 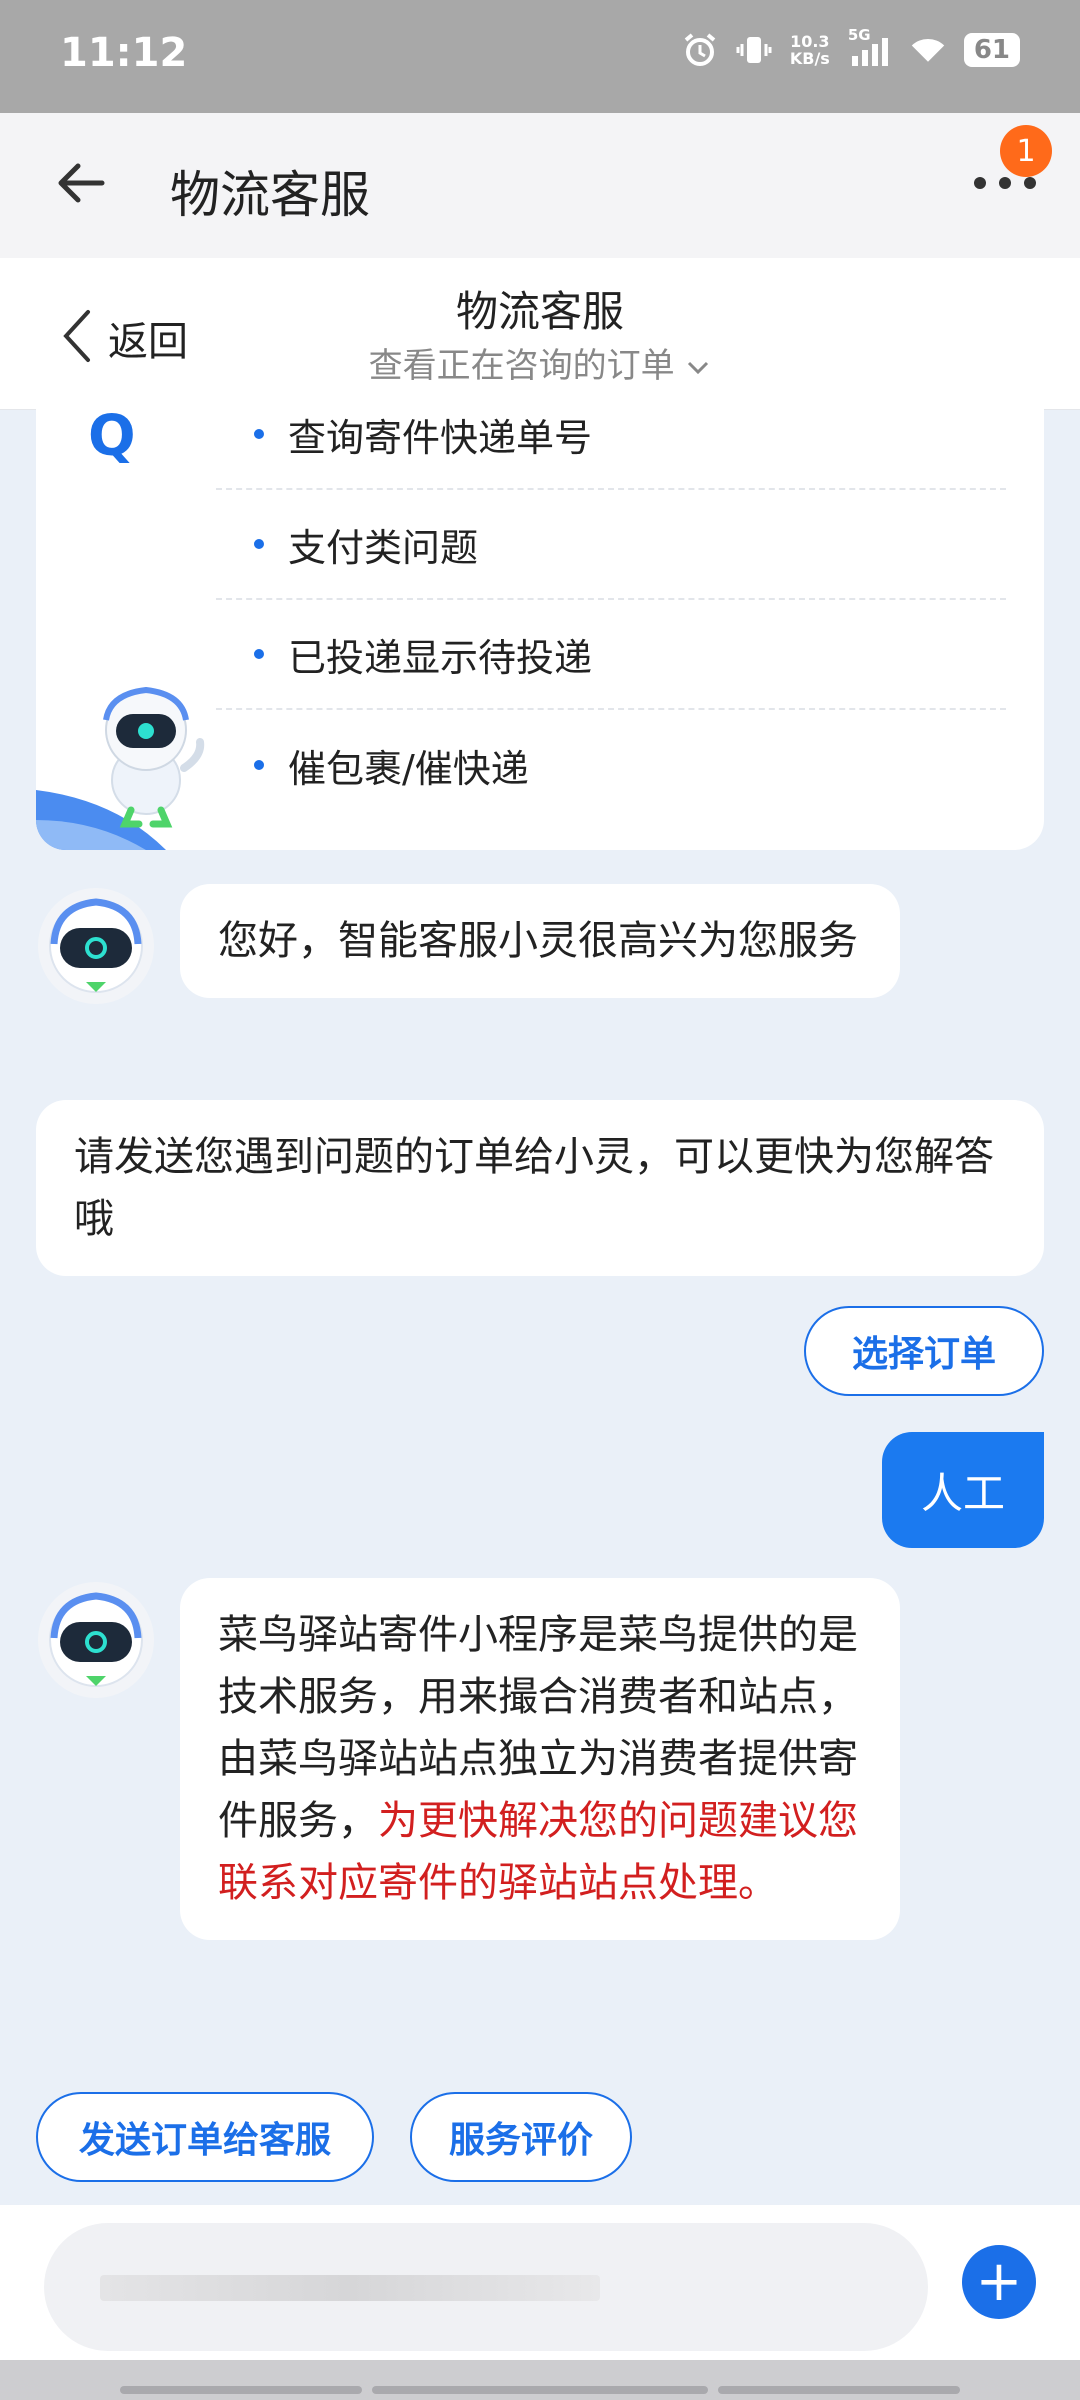 What do you see at coordinates (540, 56) in the screenshot?
I see `status-bar: 11:12 10.3 KB/s 5G 61` at bounding box center [540, 56].